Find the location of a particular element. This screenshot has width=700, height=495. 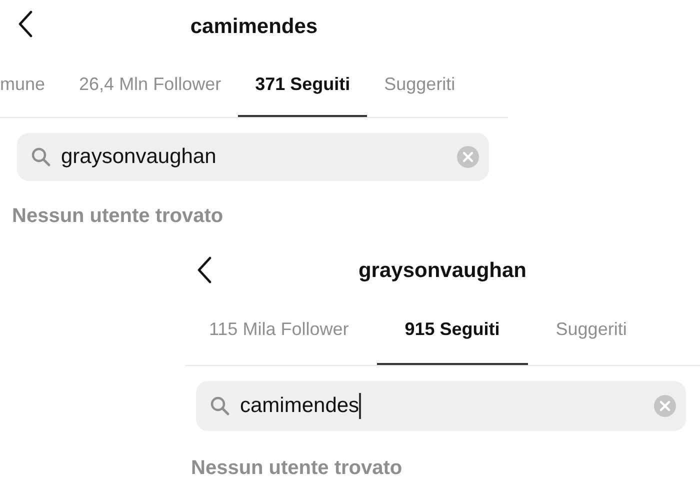

tab: 26,4 Mln Follower is located at coordinates (150, 85).